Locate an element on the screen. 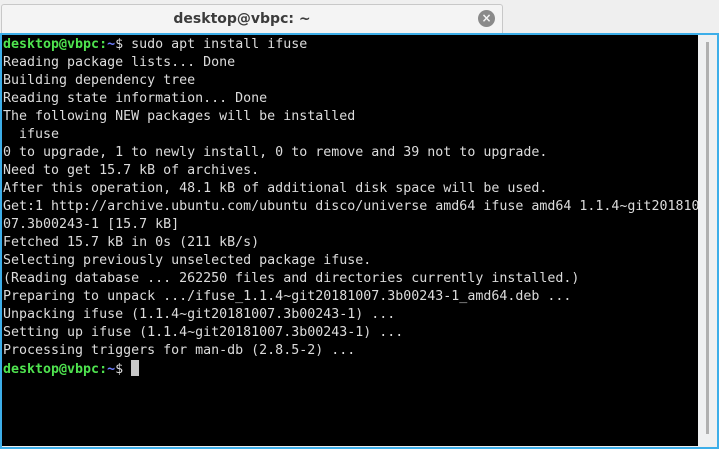  scrollbar-thumb is located at coordinates (707, 238).